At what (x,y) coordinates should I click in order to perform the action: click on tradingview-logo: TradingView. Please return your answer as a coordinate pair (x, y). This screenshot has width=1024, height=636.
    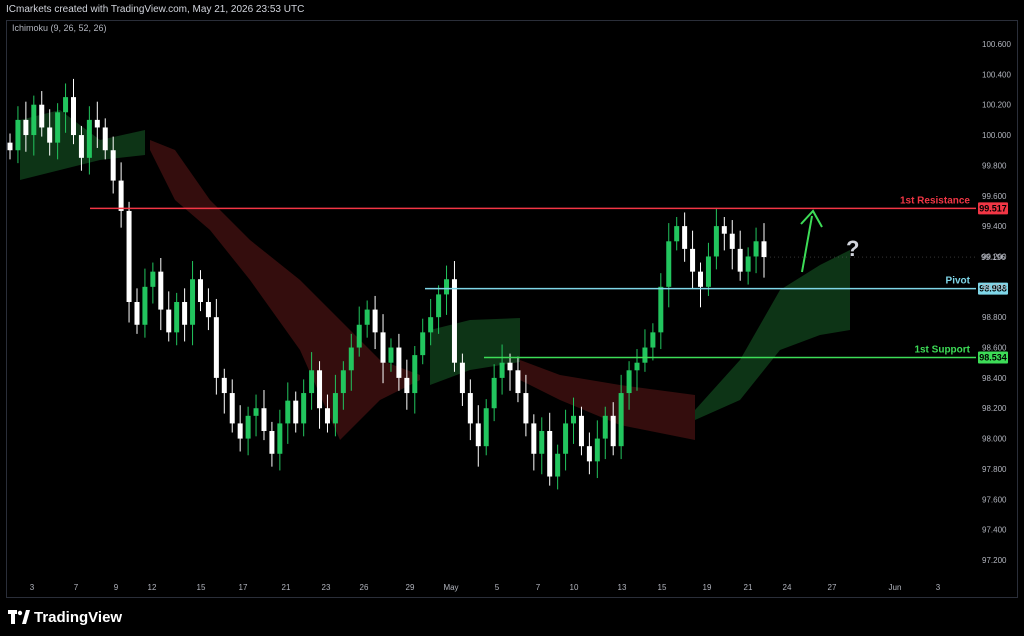
    Looking at the image, I should click on (65, 617).